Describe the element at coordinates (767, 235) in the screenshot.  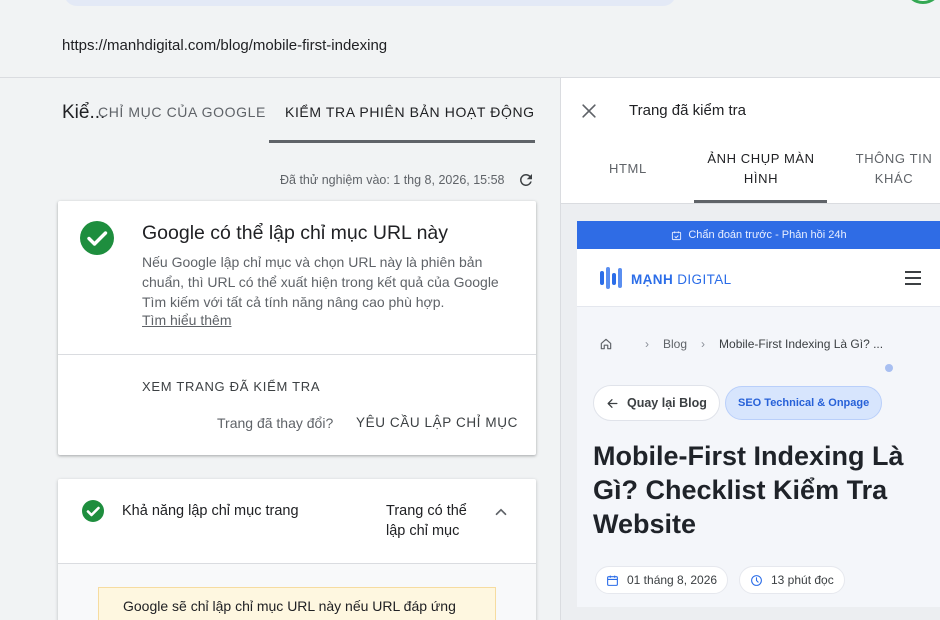
I see `promo-text: Chẩn đoán trước - Phản hồi 24h` at that location.